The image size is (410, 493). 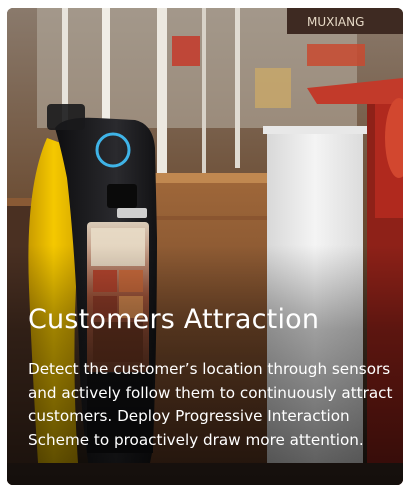 What do you see at coordinates (174, 319) in the screenshot?
I see `card-title: Customers Attraction` at bounding box center [174, 319].